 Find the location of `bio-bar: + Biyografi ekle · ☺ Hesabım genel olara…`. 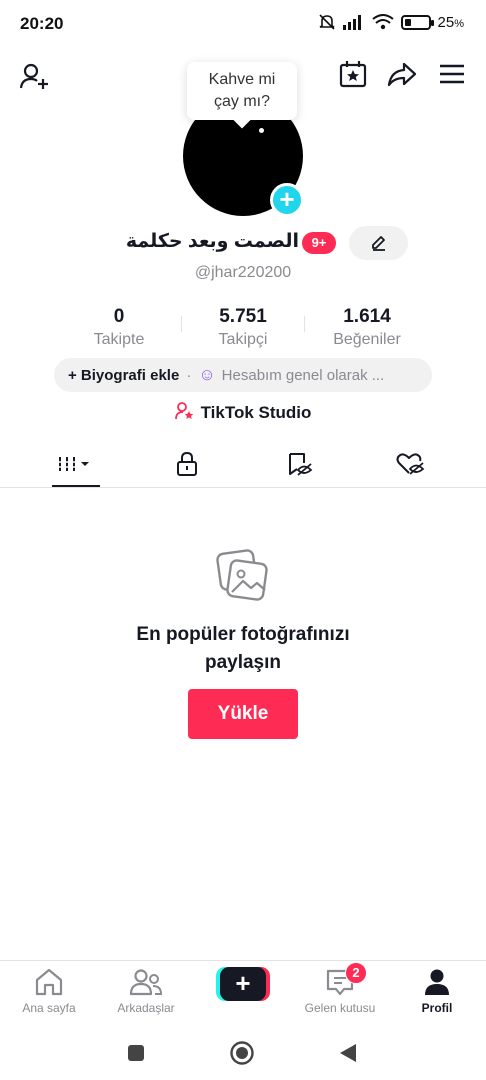

bio-bar: + Biyografi ekle · ☺ Hesabım genel olara… is located at coordinates (243, 375).